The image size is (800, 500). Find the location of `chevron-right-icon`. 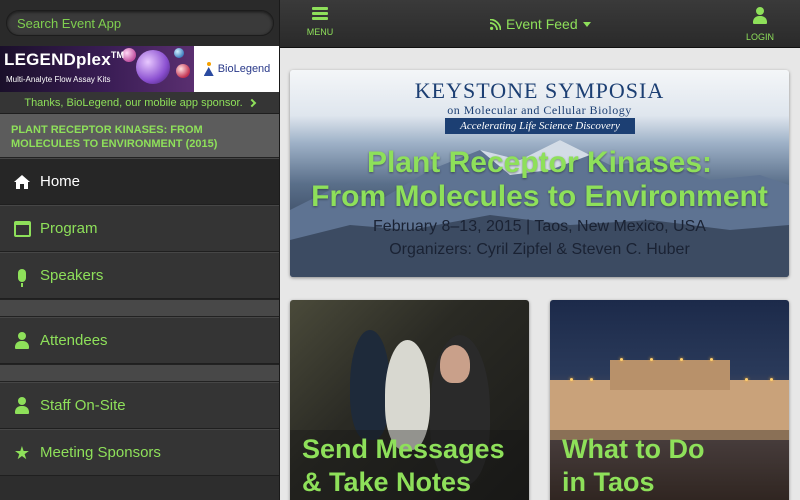

chevron-right-icon is located at coordinates (251, 102).